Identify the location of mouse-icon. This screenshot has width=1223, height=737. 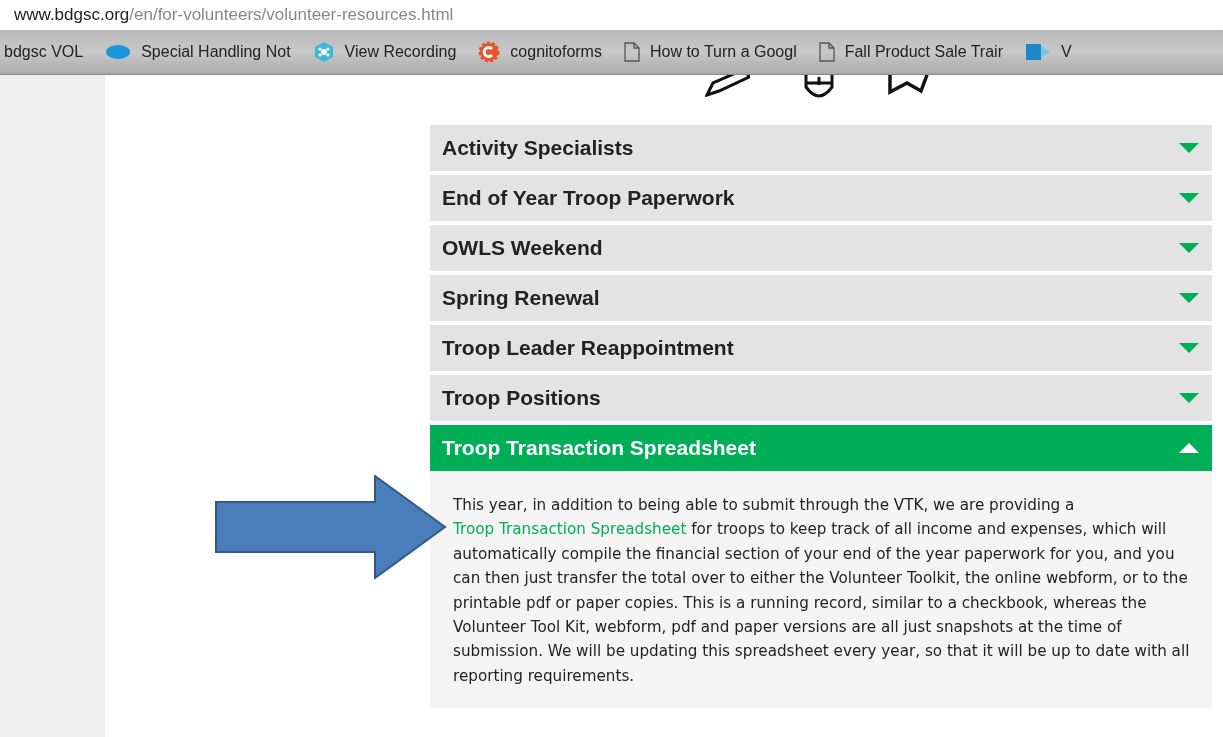
(819, 87).